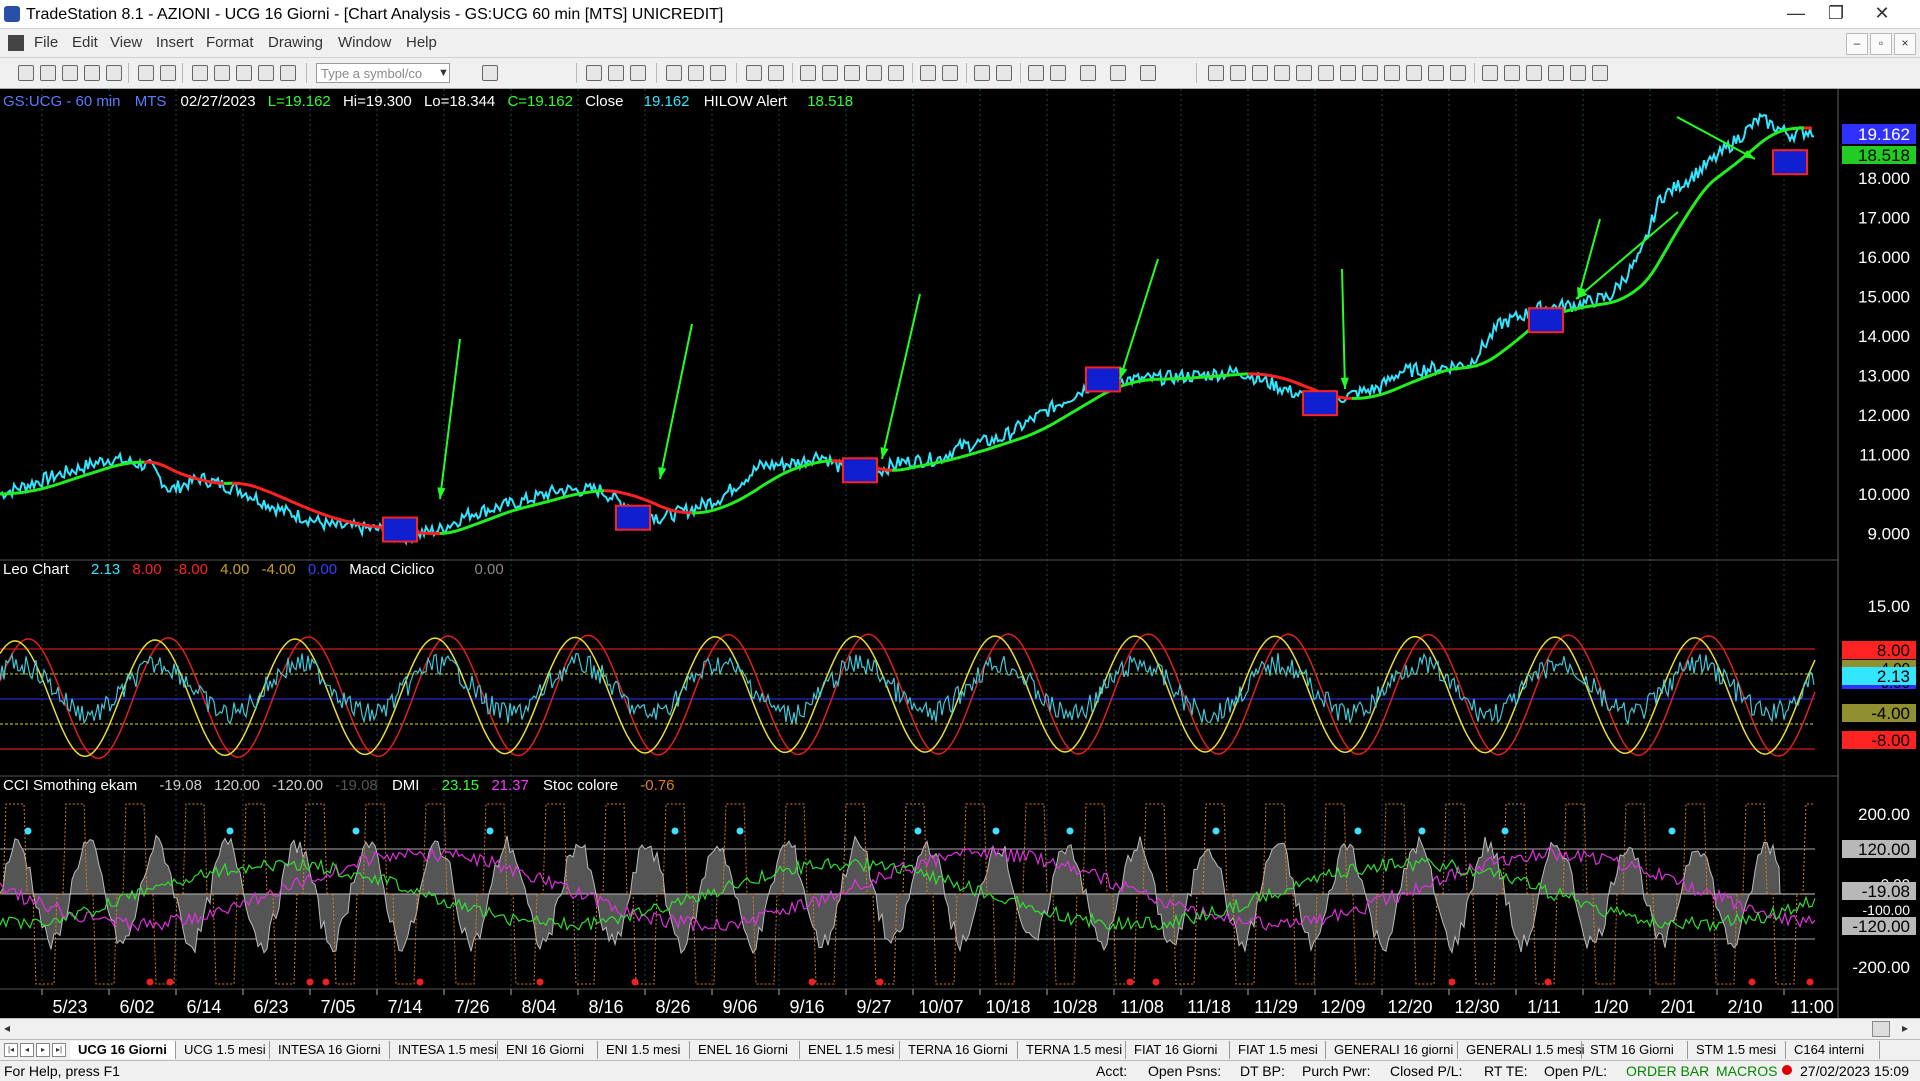 The image size is (1920, 1081). I want to click on tab-eni-1-5-mesi: ENI 1.5 mesi, so click(644, 1050).